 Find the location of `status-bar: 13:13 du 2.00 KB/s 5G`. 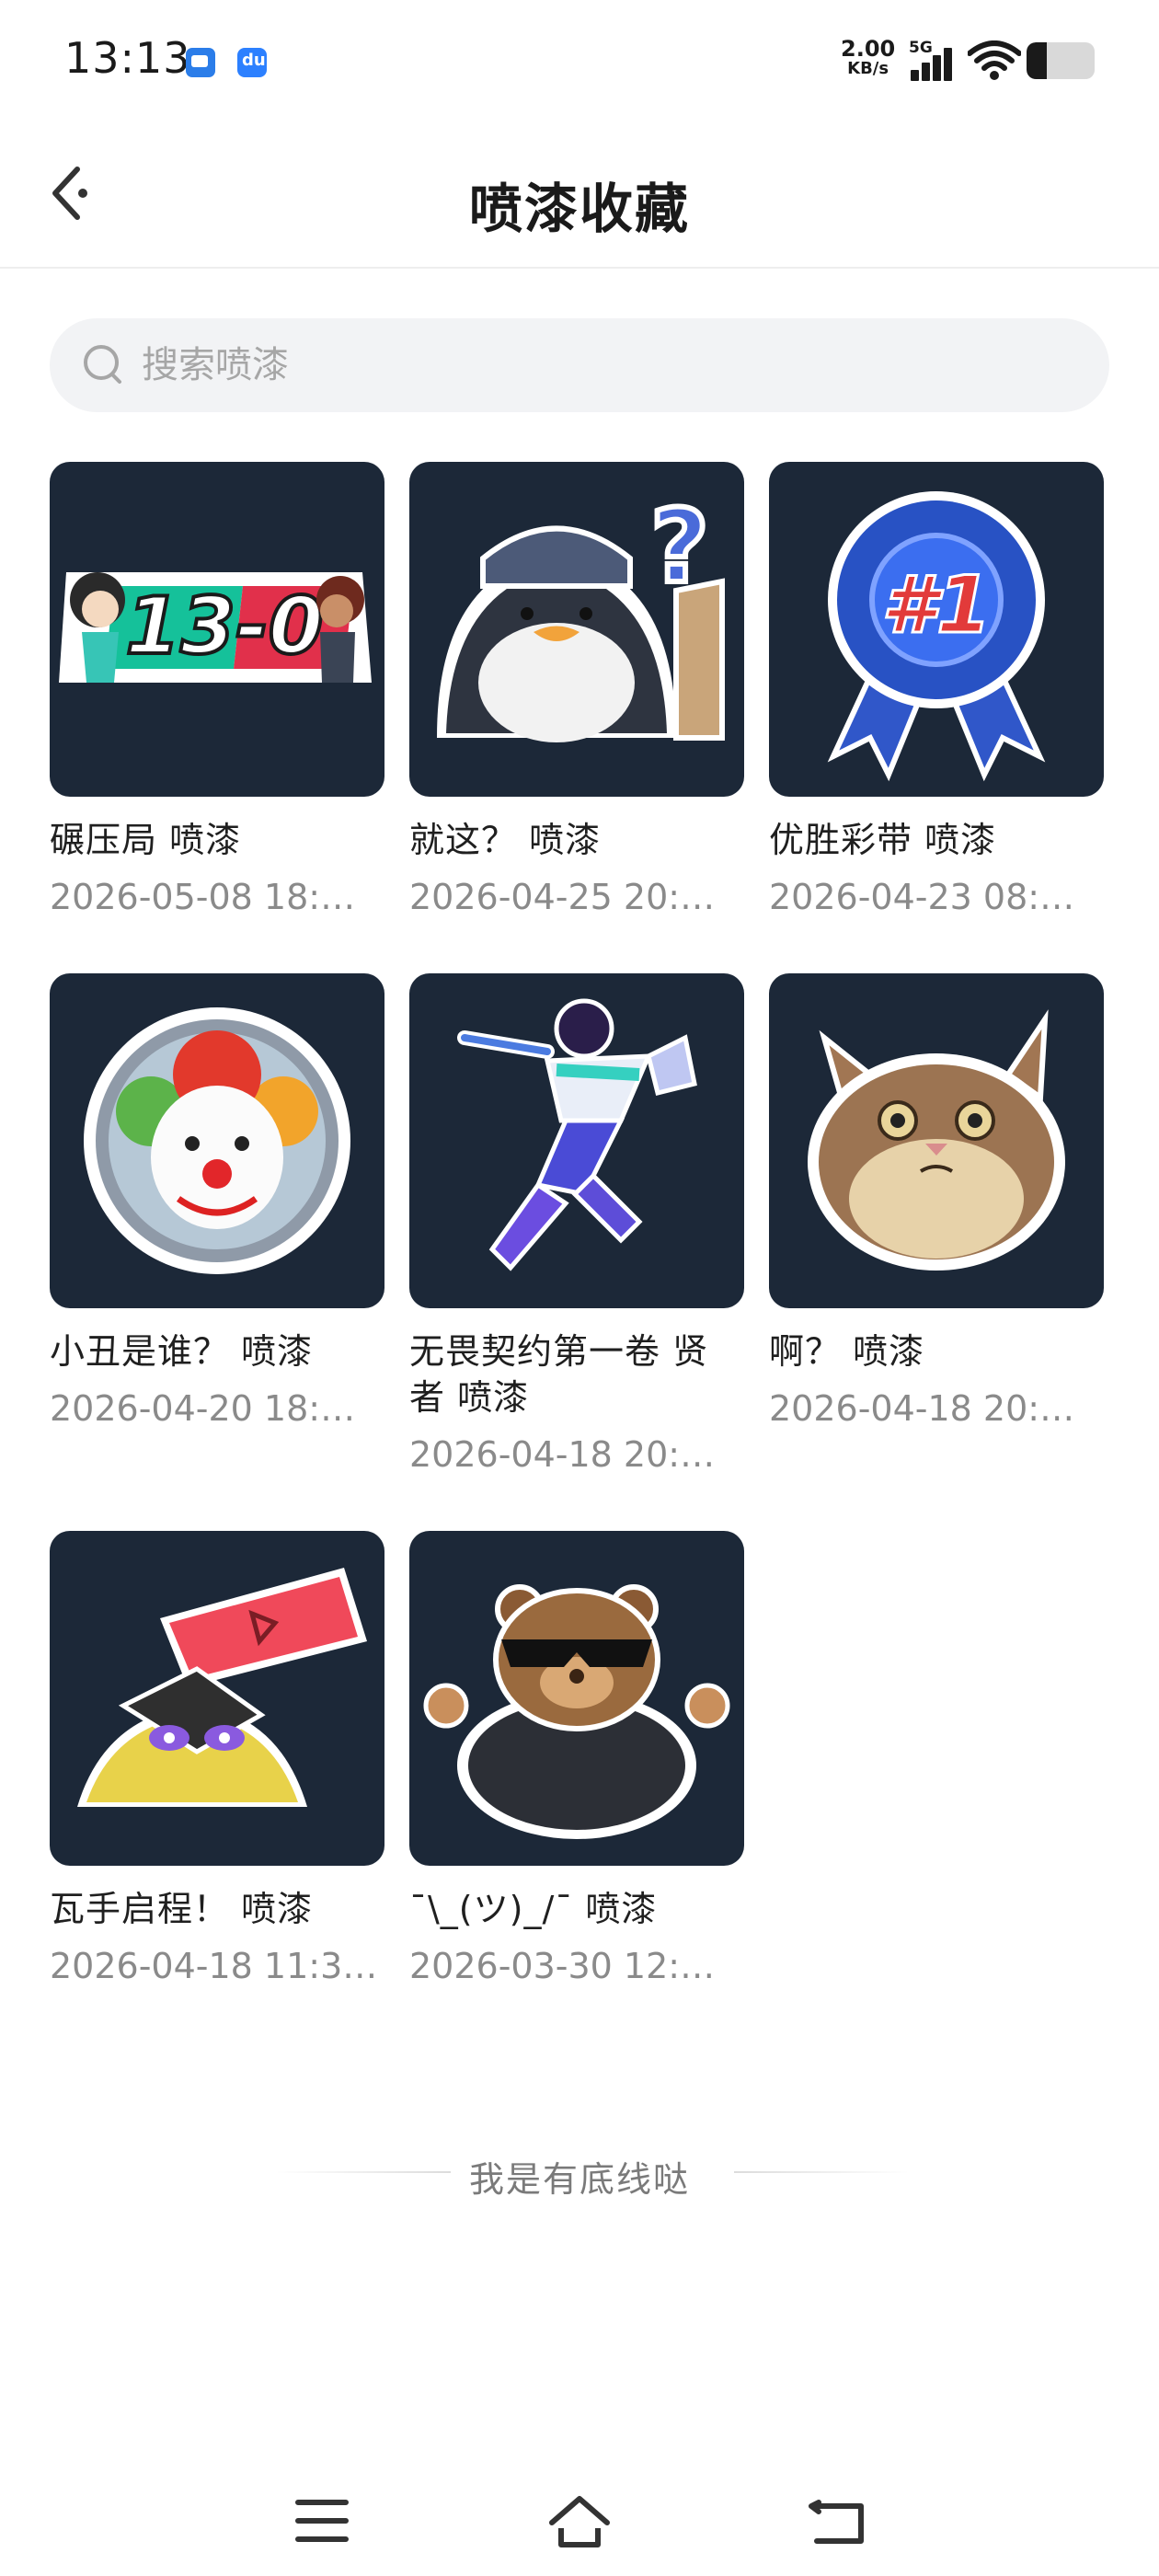

status-bar: 13:13 du 2.00 KB/s 5G is located at coordinates (579, 64).